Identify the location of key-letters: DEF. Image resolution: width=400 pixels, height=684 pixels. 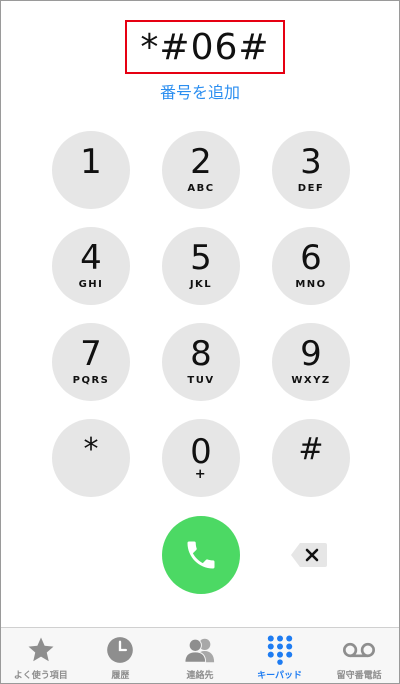
(311, 188).